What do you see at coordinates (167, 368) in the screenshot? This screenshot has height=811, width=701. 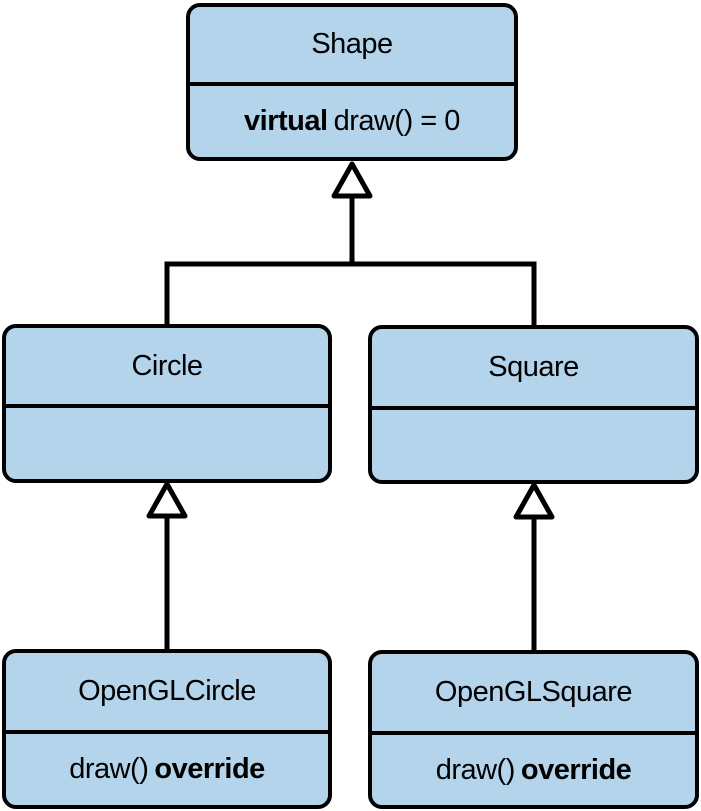 I see `class-name-circle: Circle` at bounding box center [167, 368].